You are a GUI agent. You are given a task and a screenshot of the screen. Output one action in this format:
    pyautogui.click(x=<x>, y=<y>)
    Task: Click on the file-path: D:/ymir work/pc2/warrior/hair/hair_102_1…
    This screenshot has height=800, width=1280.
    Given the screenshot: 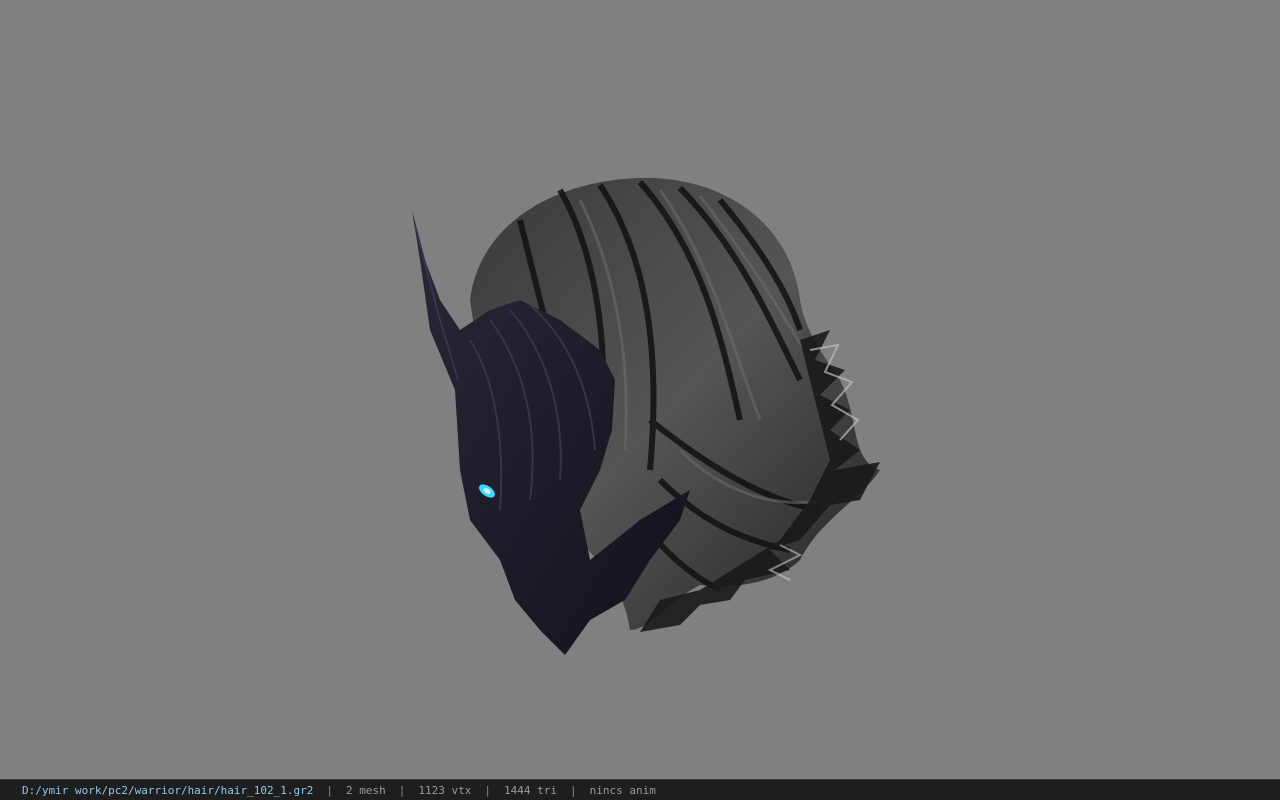 What is the action you would take?
    pyautogui.click(x=168, y=790)
    